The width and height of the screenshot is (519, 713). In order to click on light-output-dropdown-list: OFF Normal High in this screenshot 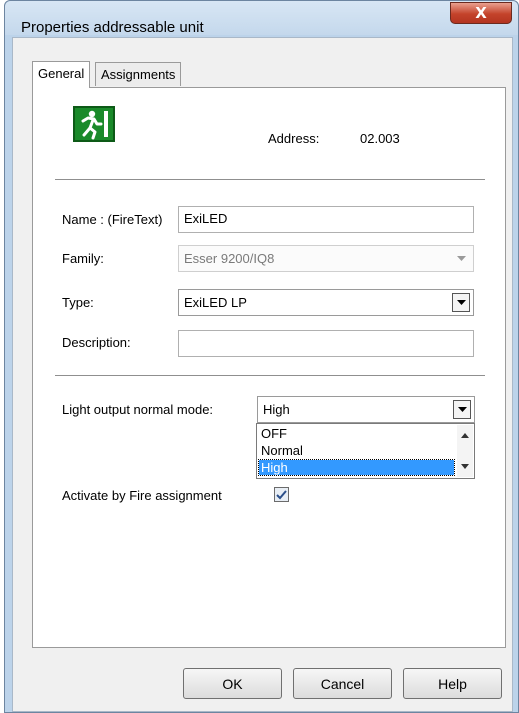, I will do `click(365, 451)`.